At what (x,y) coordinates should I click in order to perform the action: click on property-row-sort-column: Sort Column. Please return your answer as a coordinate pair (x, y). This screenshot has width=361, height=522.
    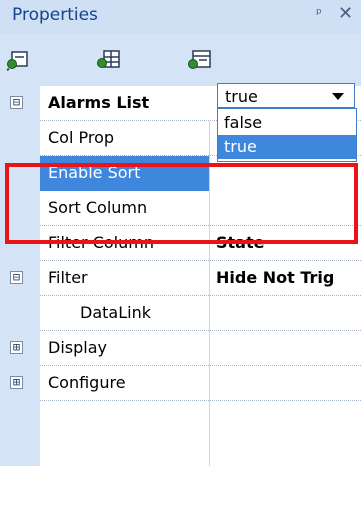
    Looking at the image, I should click on (180, 208).